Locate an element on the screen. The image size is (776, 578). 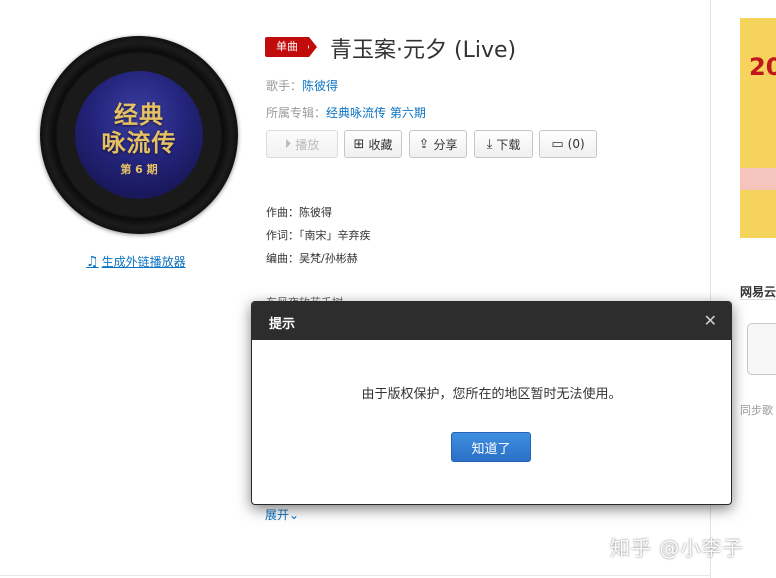
sidebar-divider is located at coordinates (758, 299).